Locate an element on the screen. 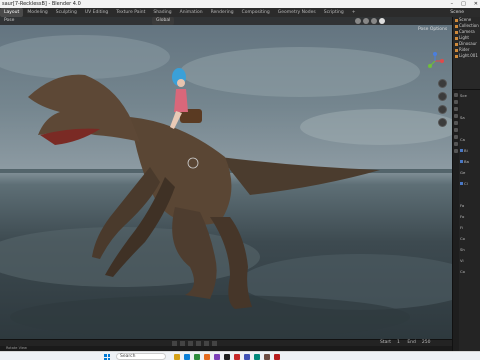 Image resolution: width=480 pixels, height=360 pixels. prop-row: Bi is located at coordinates (470, 150).